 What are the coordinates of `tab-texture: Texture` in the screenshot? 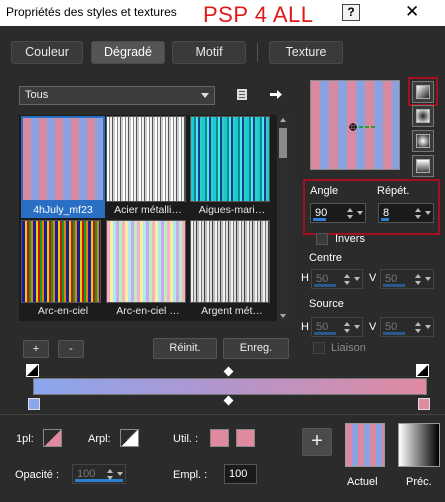 It's located at (306, 52).